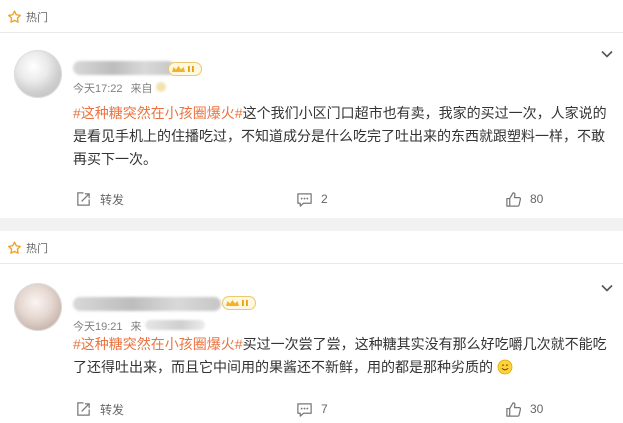 Image resolution: width=623 pixels, height=423 pixels. I want to click on post-time: 今天17:22, so click(98, 88).